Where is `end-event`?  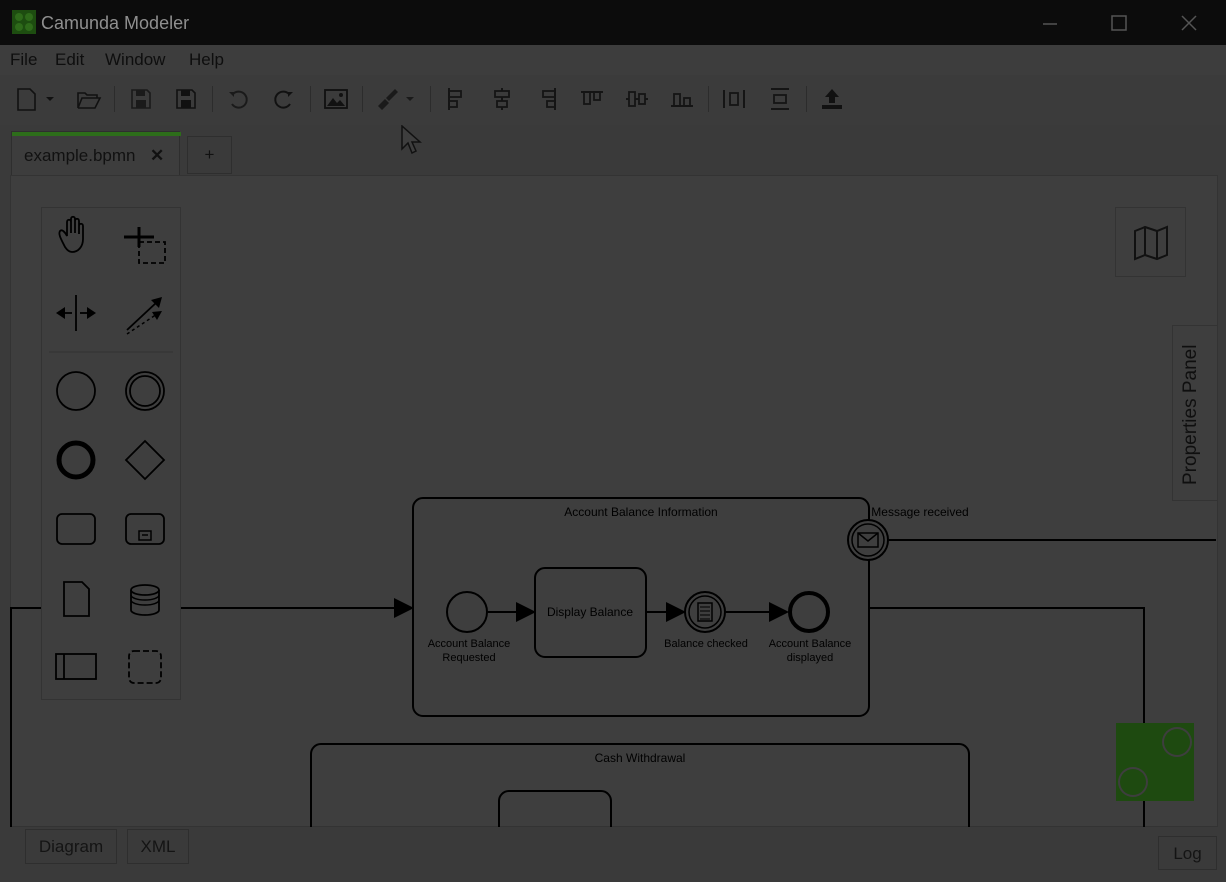 end-event is located at coordinates (809, 612).